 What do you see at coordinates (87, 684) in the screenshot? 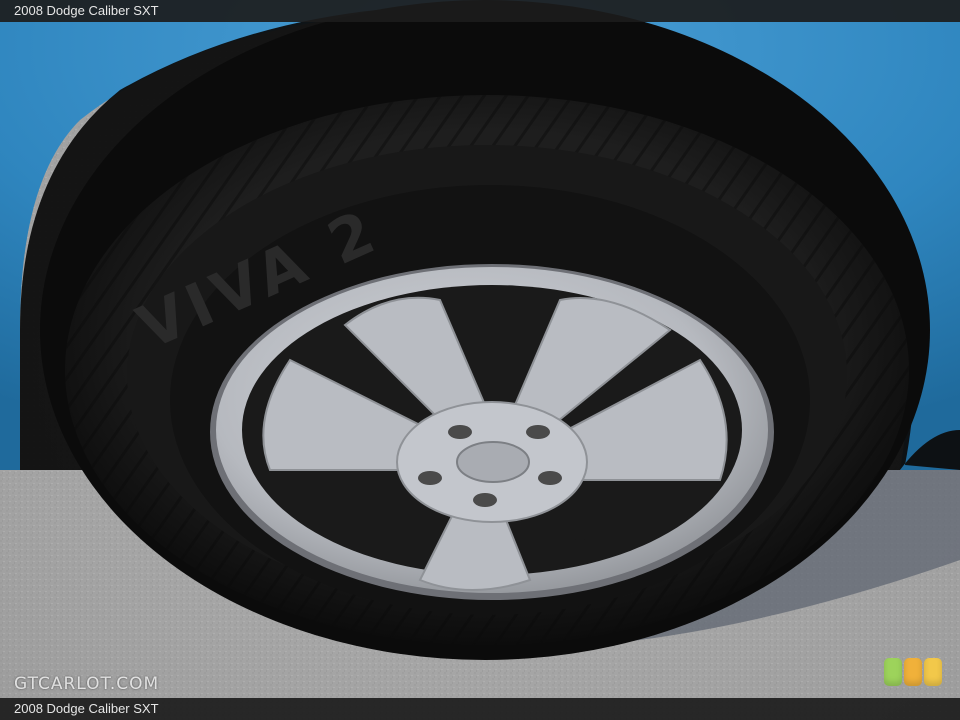
I see `site-watermark: GTCARLOT.COM` at bounding box center [87, 684].